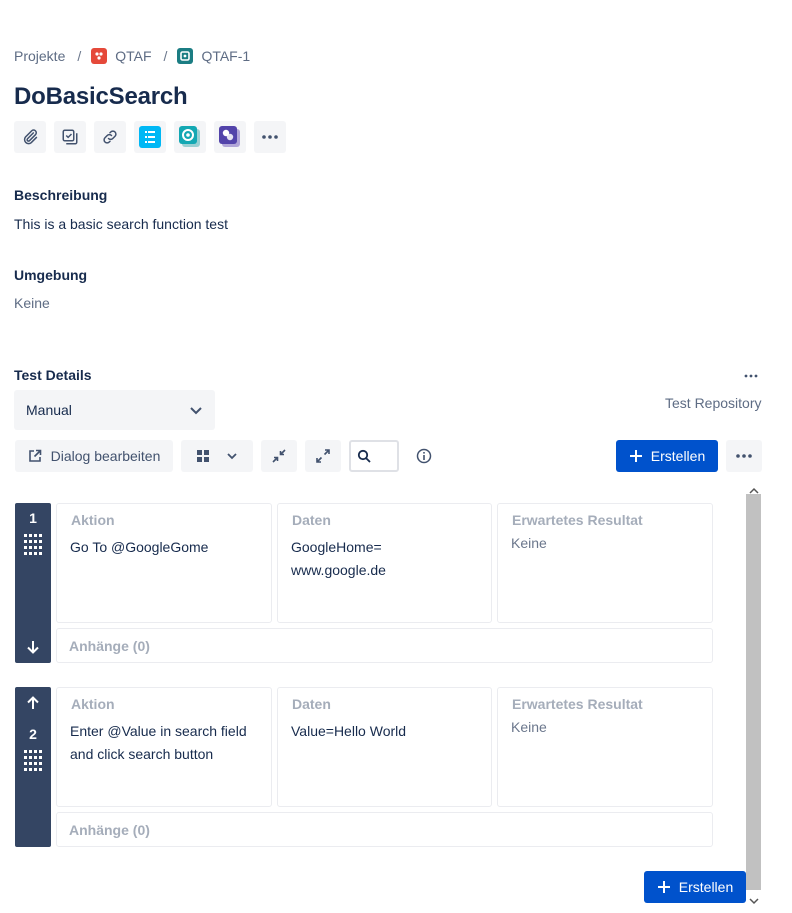 The height and width of the screenshot is (913, 792). What do you see at coordinates (33, 734) in the screenshot?
I see `step-number: 2` at bounding box center [33, 734].